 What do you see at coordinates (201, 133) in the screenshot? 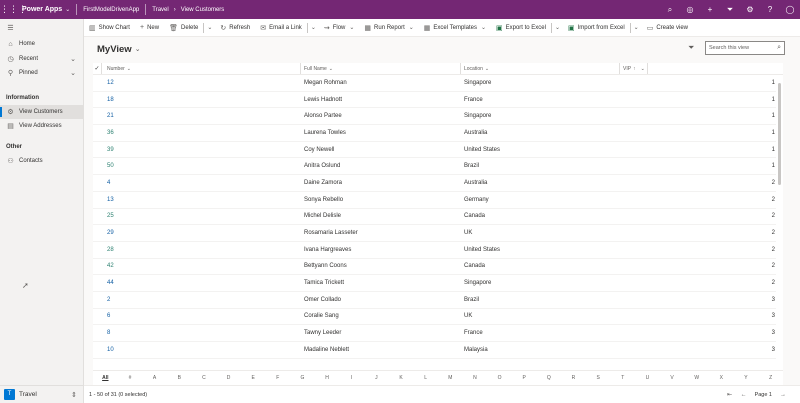
I see `cell-number: 36` at bounding box center [201, 133].